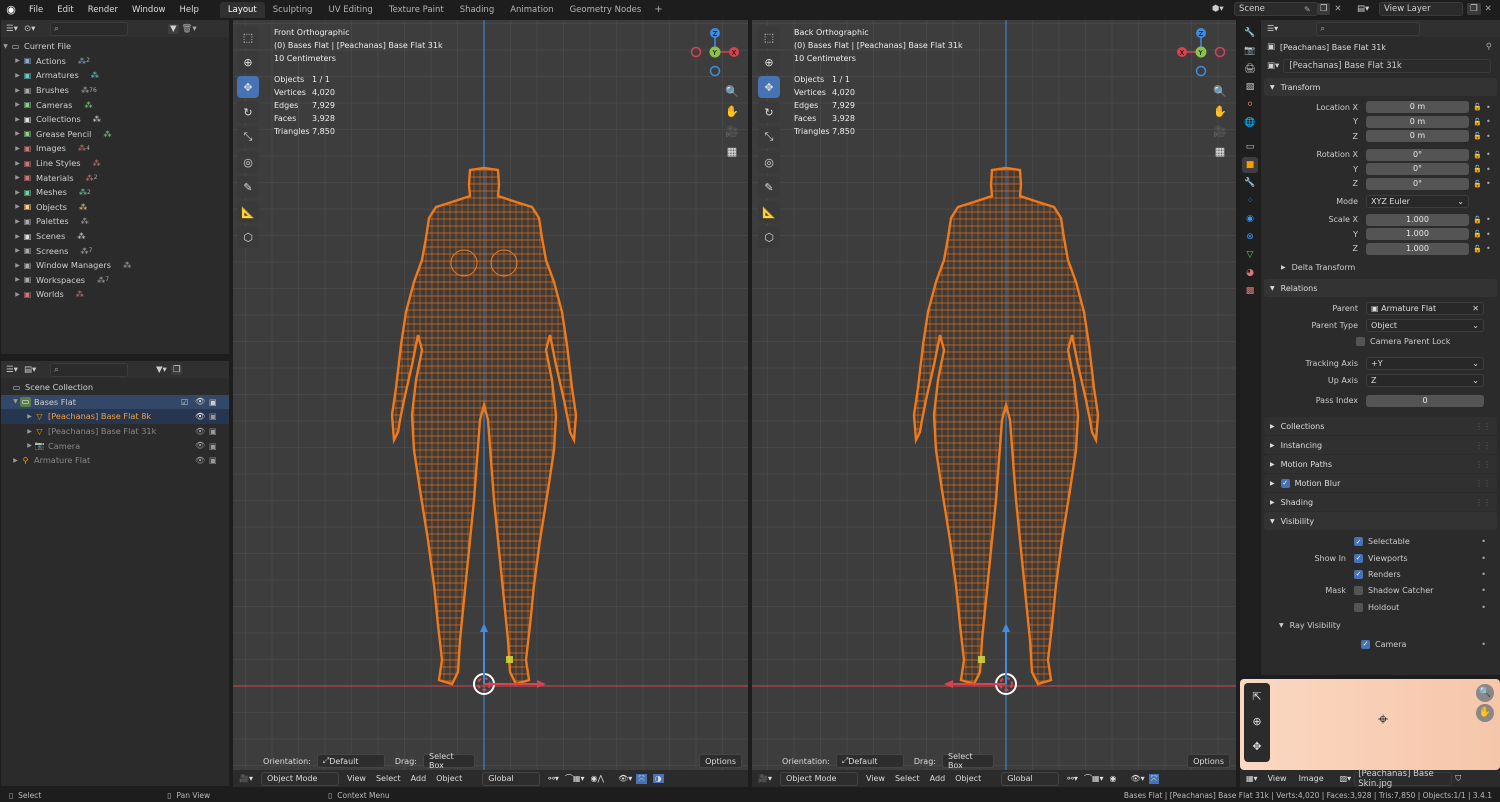 Image resolution: width=1500 pixels, height=802 pixels. What do you see at coordinates (115, 265) in the screenshot?
I see `tree-item: ▶ ▣ Window Managers ⁂` at bounding box center [115, 265].